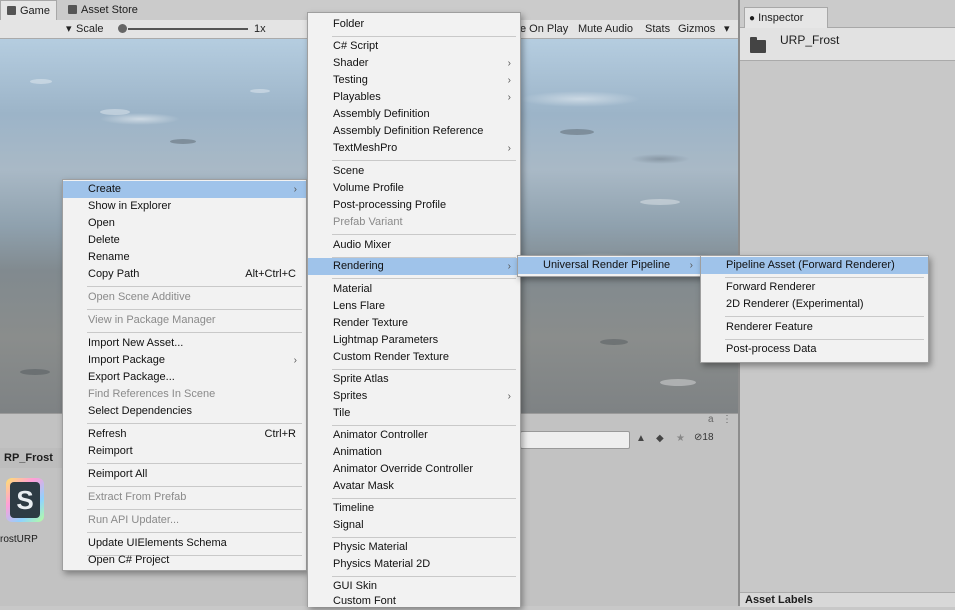 This screenshot has width=955, height=610. What do you see at coordinates (605, 29) in the screenshot?
I see `mute-audio-button: Mute Audio` at bounding box center [605, 29].